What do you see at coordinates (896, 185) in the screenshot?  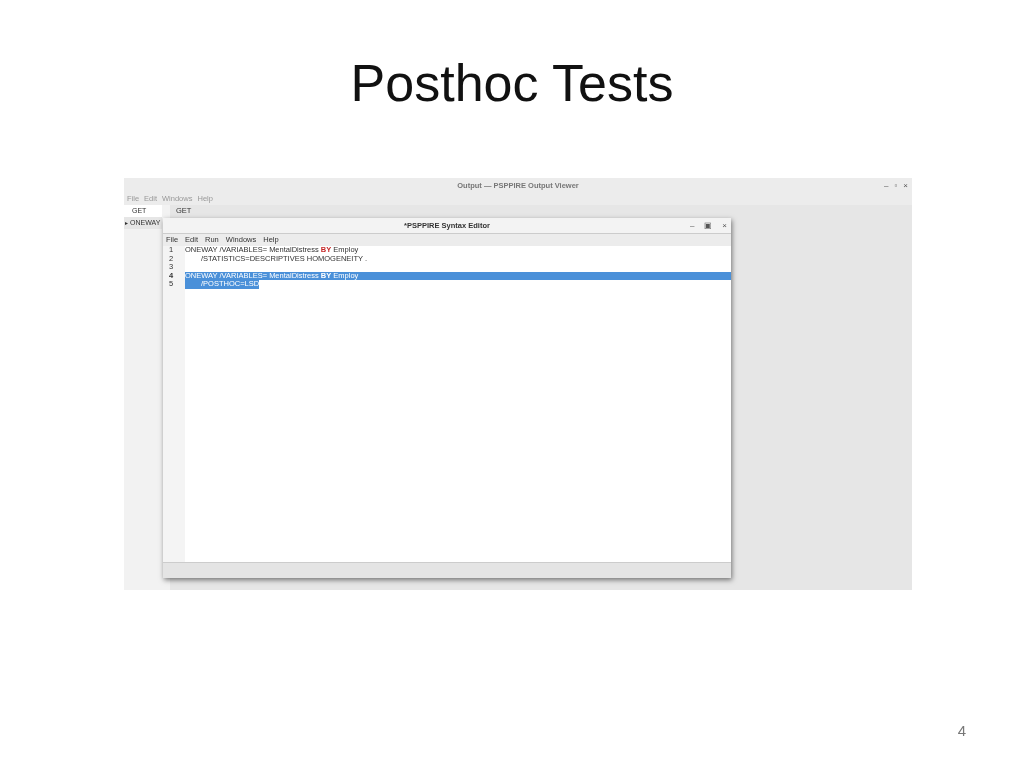 I see `window-control: ▫` at bounding box center [896, 185].